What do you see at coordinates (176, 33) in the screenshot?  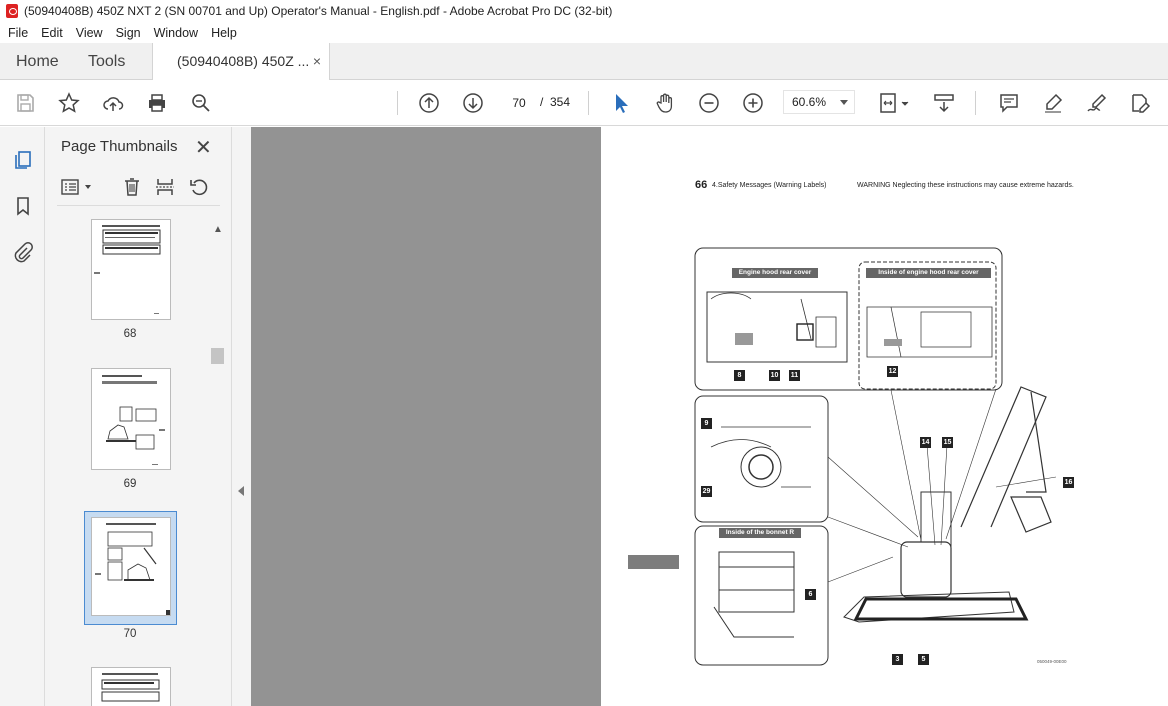 I see `menu-window: Window` at bounding box center [176, 33].